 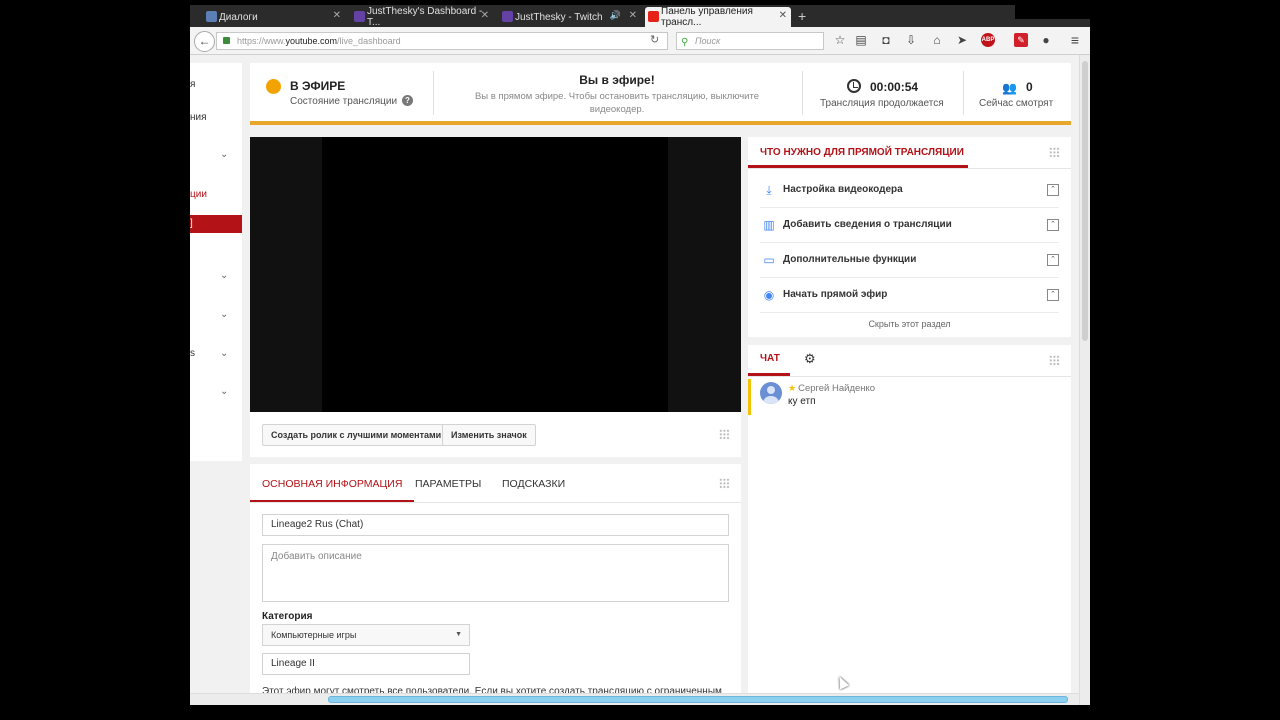 I want to click on tab-youtube-dashboard: Панель управления трансл... ✕, so click(x=718, y=17).